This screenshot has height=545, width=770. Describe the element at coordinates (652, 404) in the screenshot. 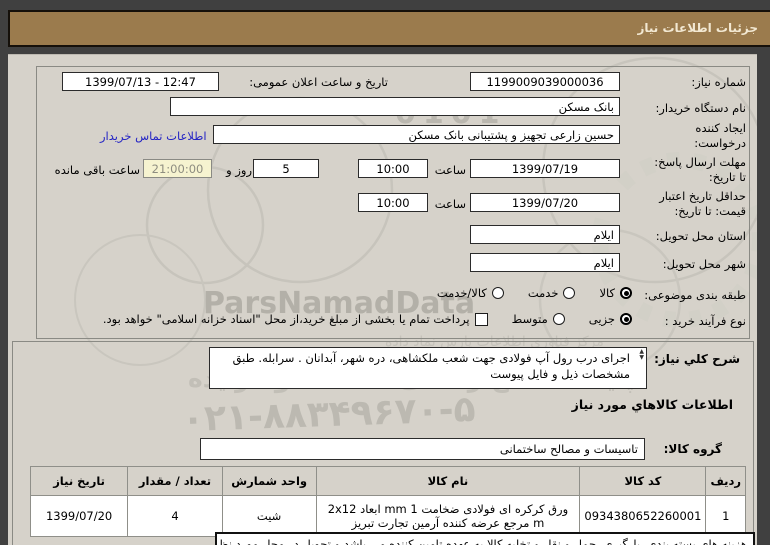

I see `goods-section-title: اطلاعات کالاهاي مورد نیاز` at that location.